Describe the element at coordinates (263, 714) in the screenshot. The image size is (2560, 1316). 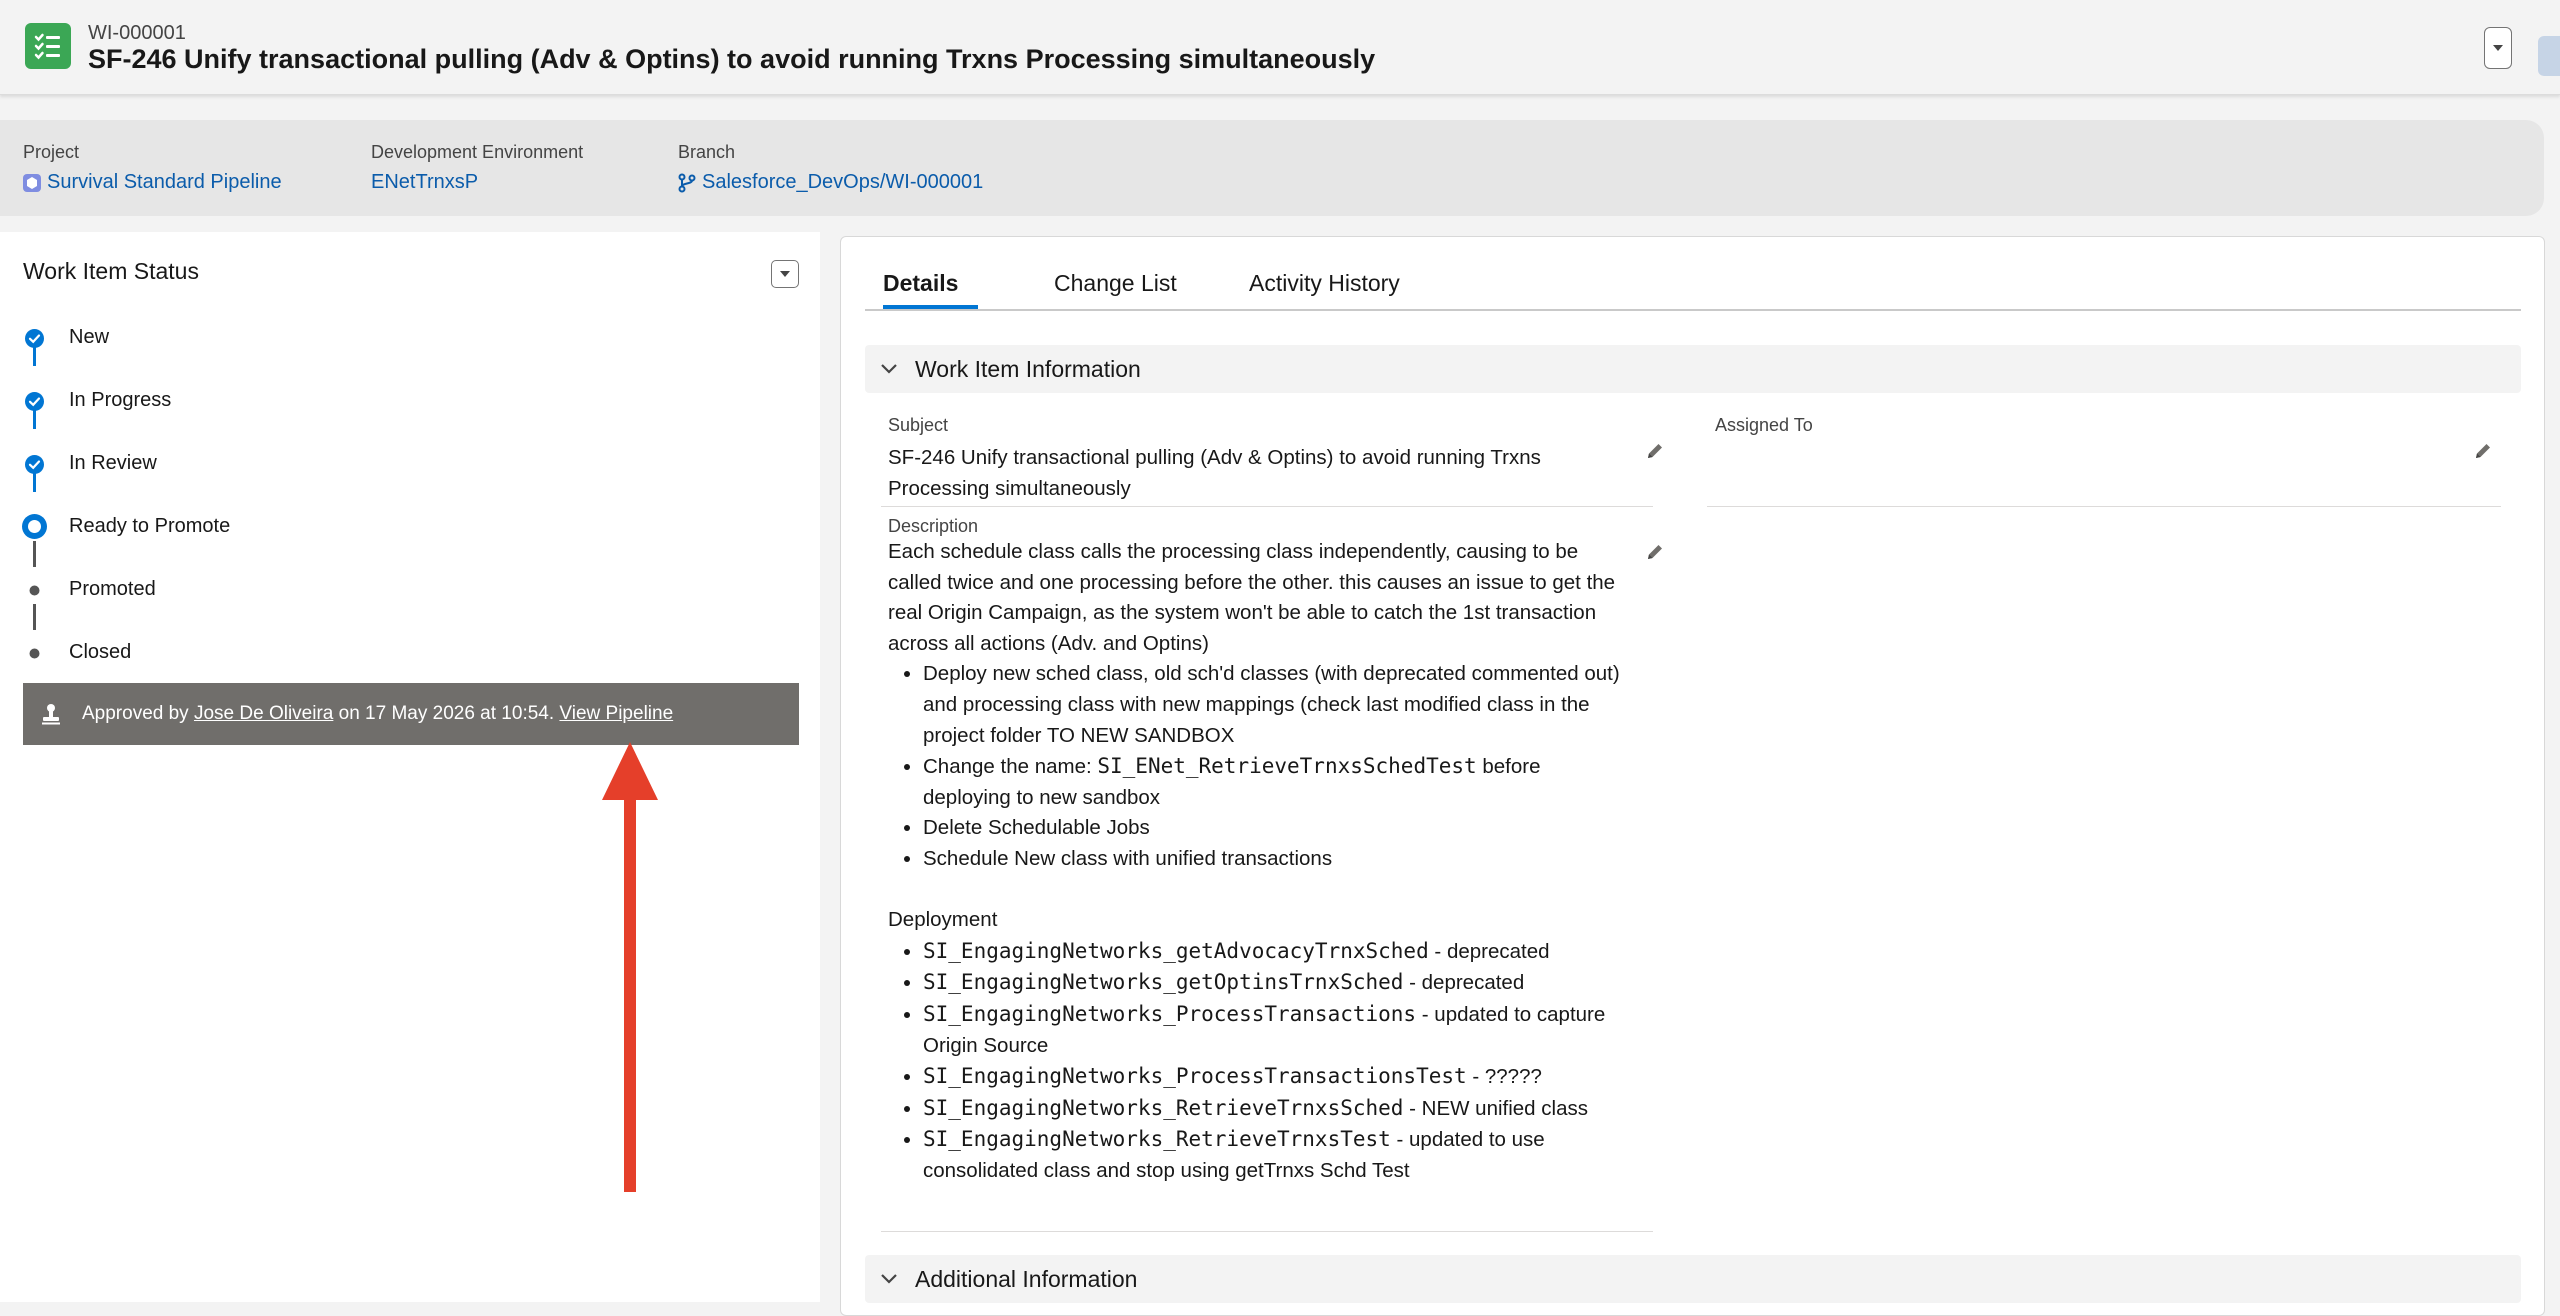
I see `approver-link: Jose De Oliveira` at that location.